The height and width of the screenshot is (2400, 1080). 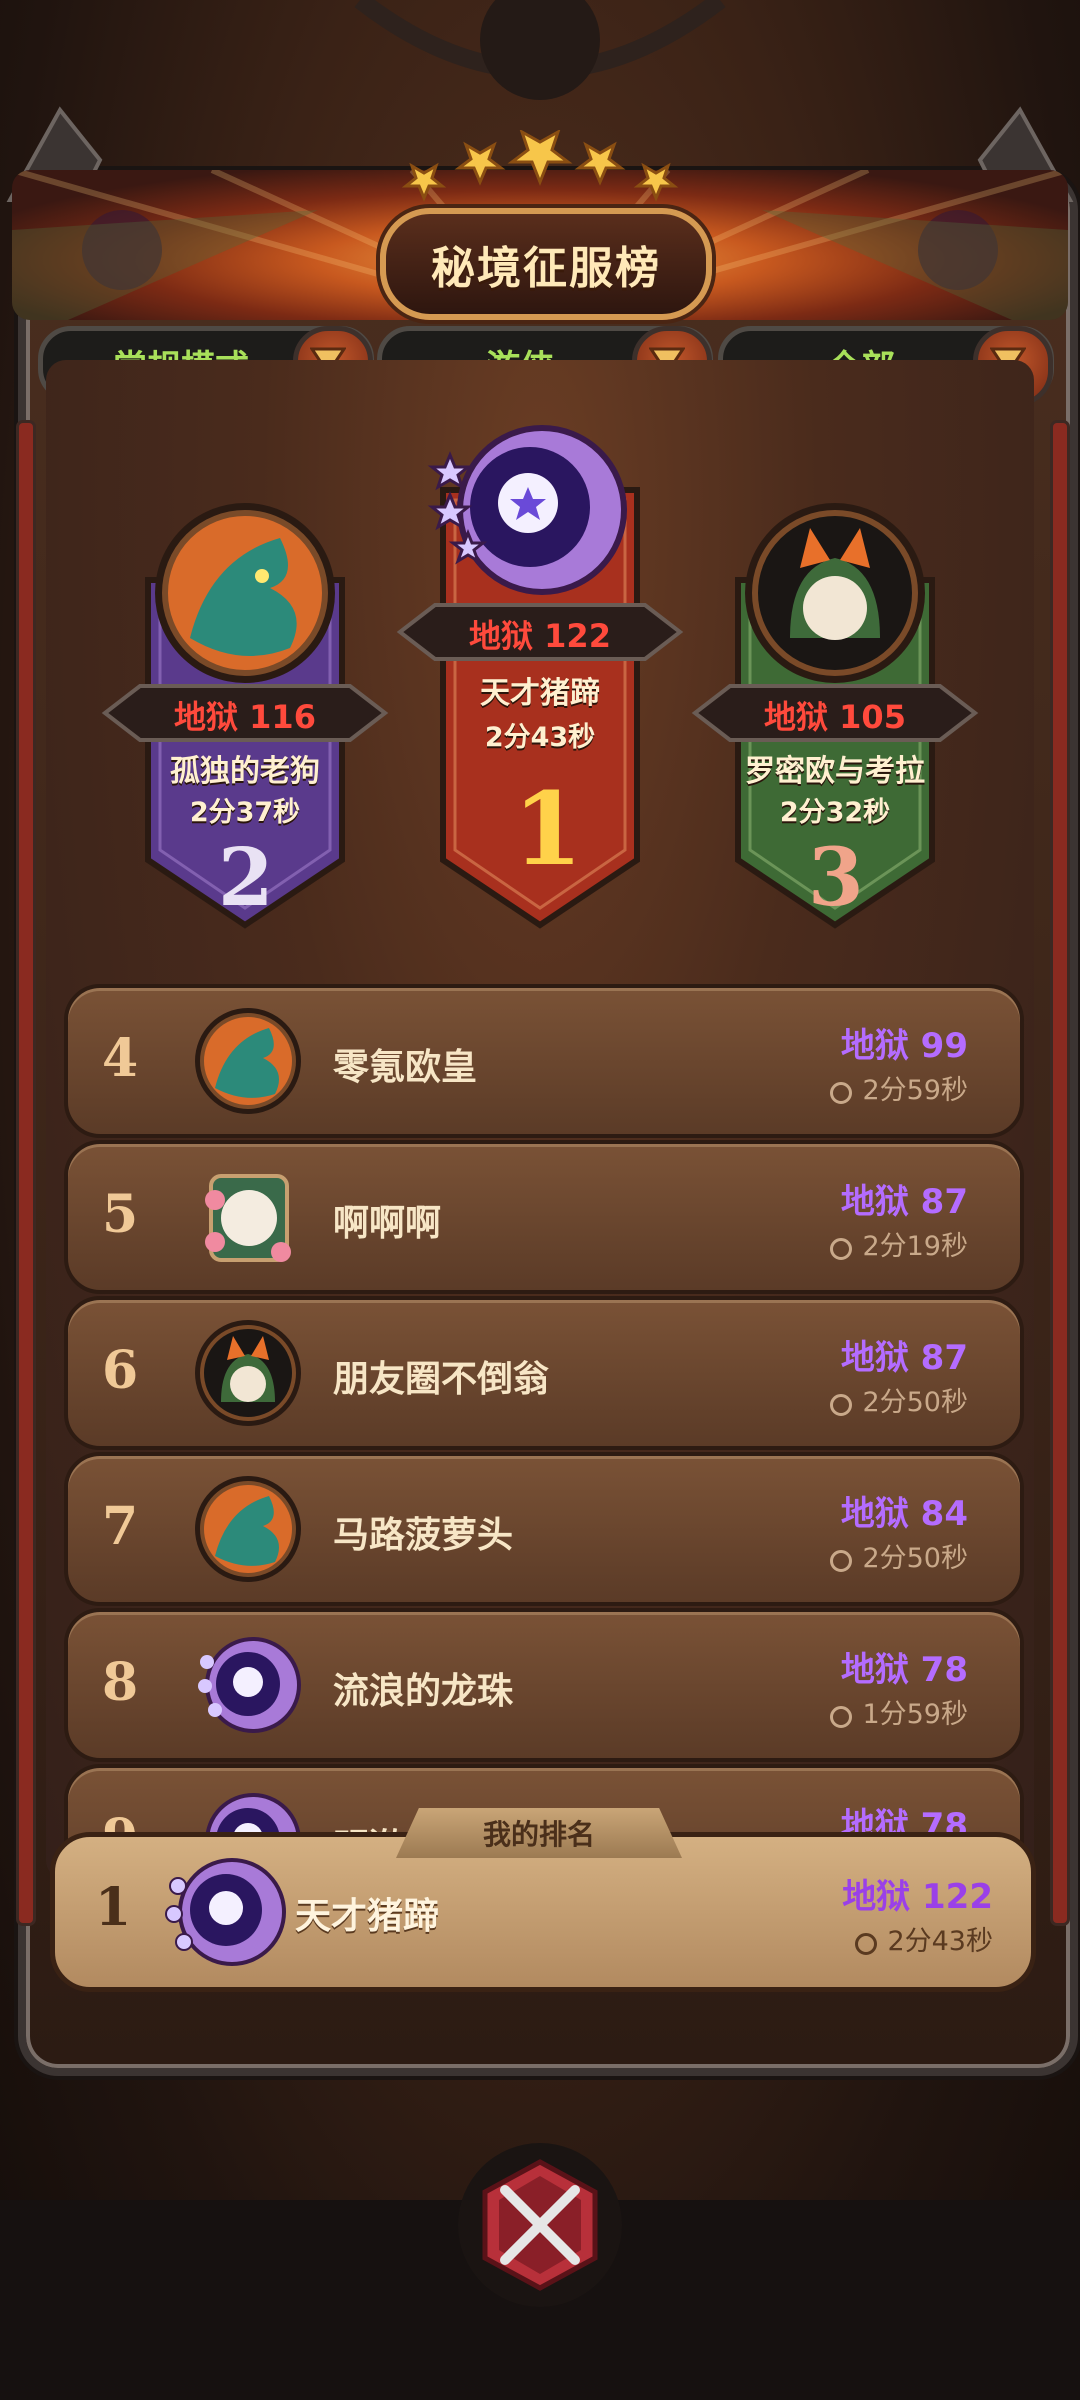 I want to click on row-time-value: 2分19秒, so click(x=915, y=1246).